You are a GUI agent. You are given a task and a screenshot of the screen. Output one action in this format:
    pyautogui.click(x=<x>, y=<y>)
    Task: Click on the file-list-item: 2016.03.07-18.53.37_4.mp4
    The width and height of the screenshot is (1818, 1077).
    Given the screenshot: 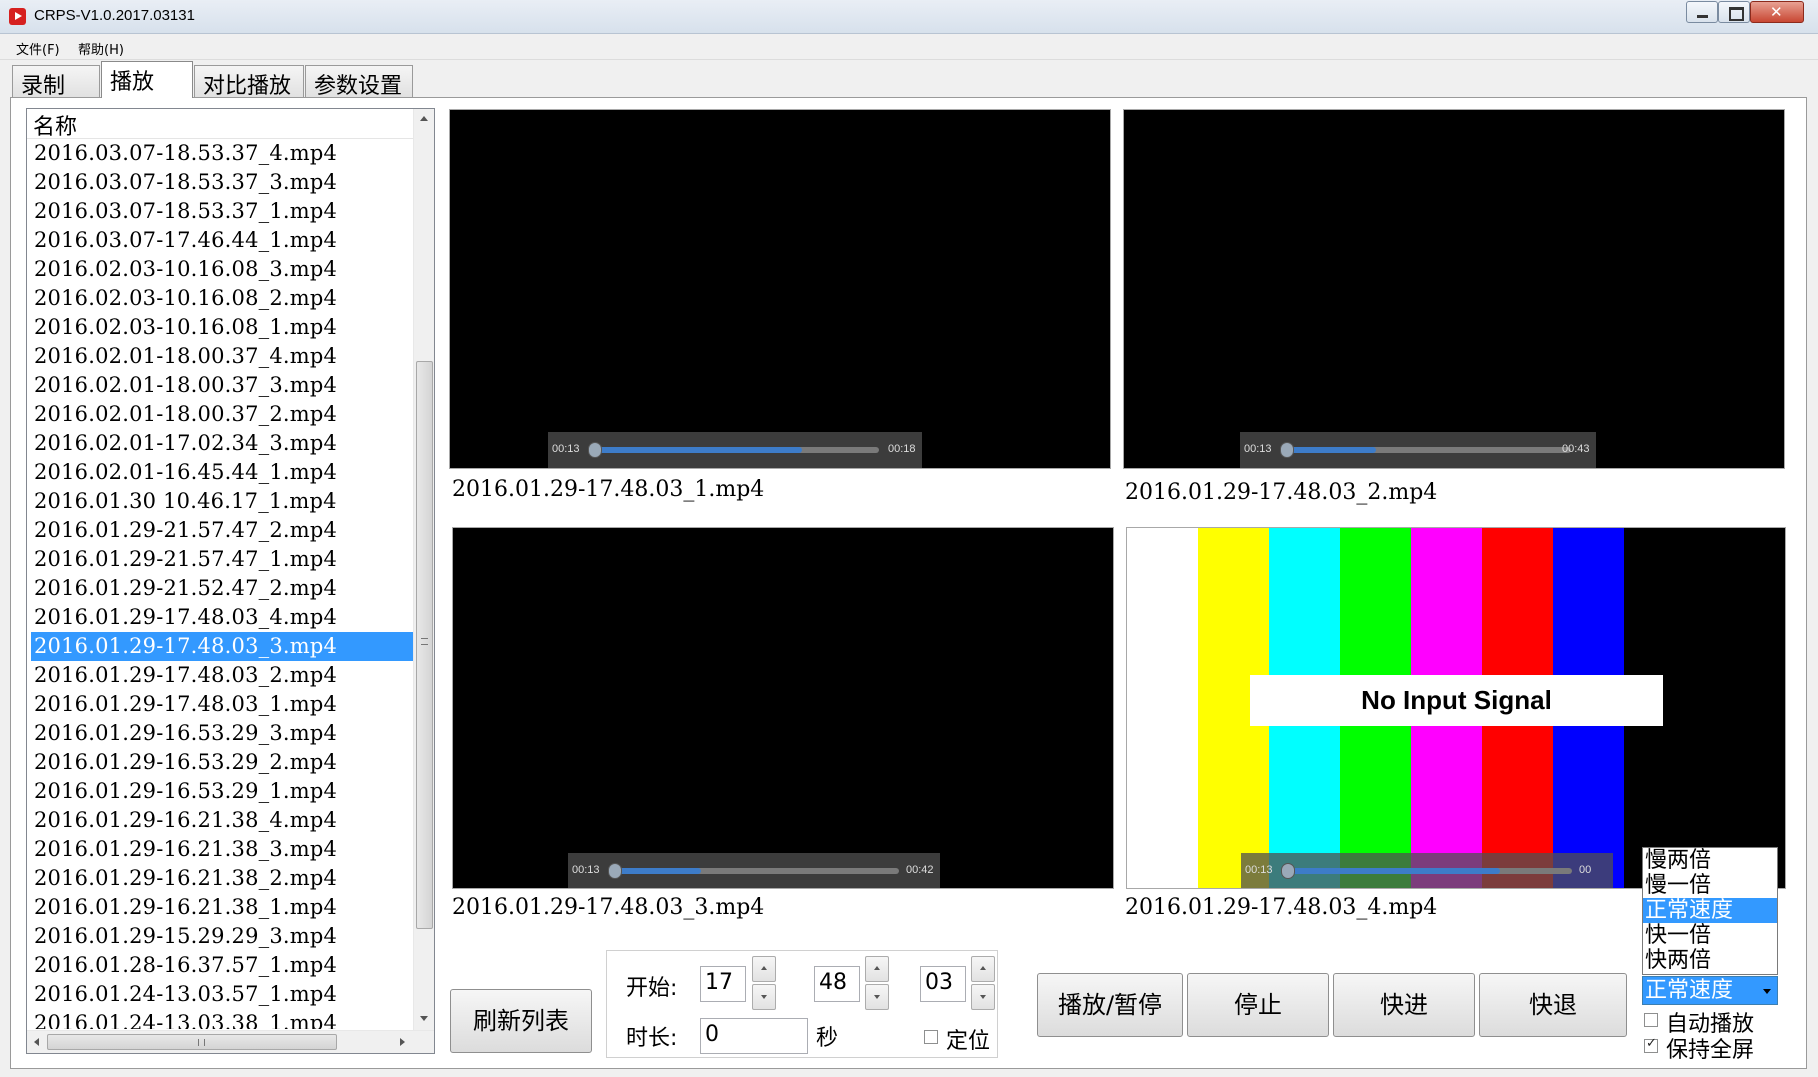 What is the action you would take?
    pyautogui.click(x=220, y=153)
    